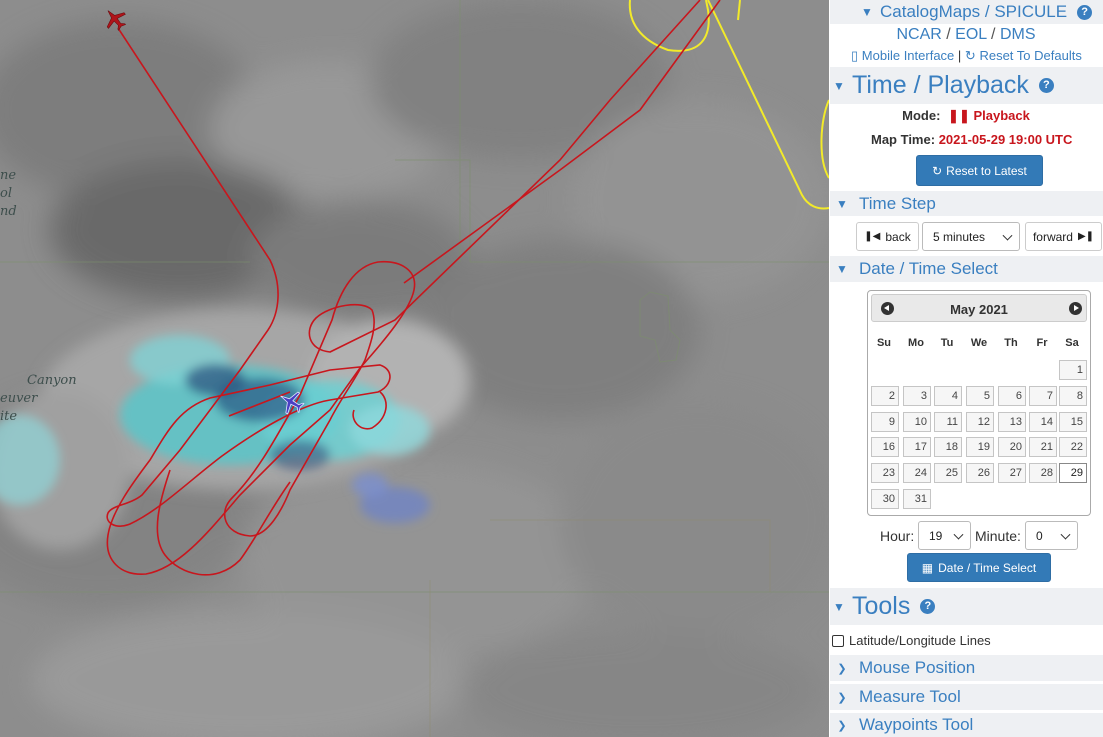  What do you see at coordinates (1030, 55) in the screenshot?
I see `reset-defaults-link: Reset To Defaults` at bounding box center [1030, 55].